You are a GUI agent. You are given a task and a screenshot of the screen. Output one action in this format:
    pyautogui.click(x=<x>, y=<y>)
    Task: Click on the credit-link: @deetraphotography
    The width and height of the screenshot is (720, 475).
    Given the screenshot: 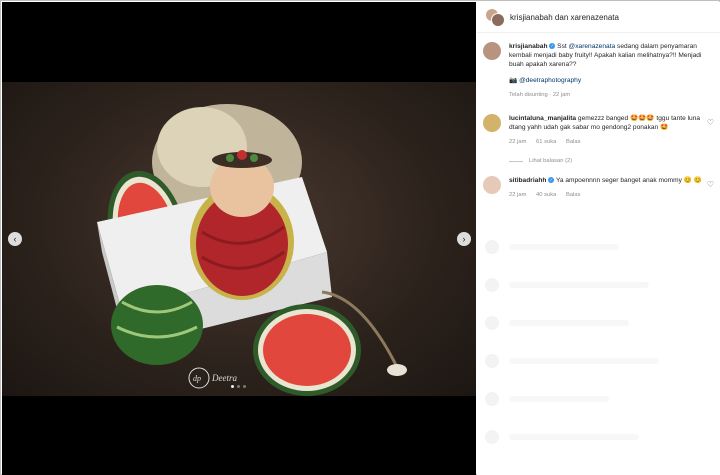 What is the action you would take?
    pyautogui.click(x=550, y=80)
    